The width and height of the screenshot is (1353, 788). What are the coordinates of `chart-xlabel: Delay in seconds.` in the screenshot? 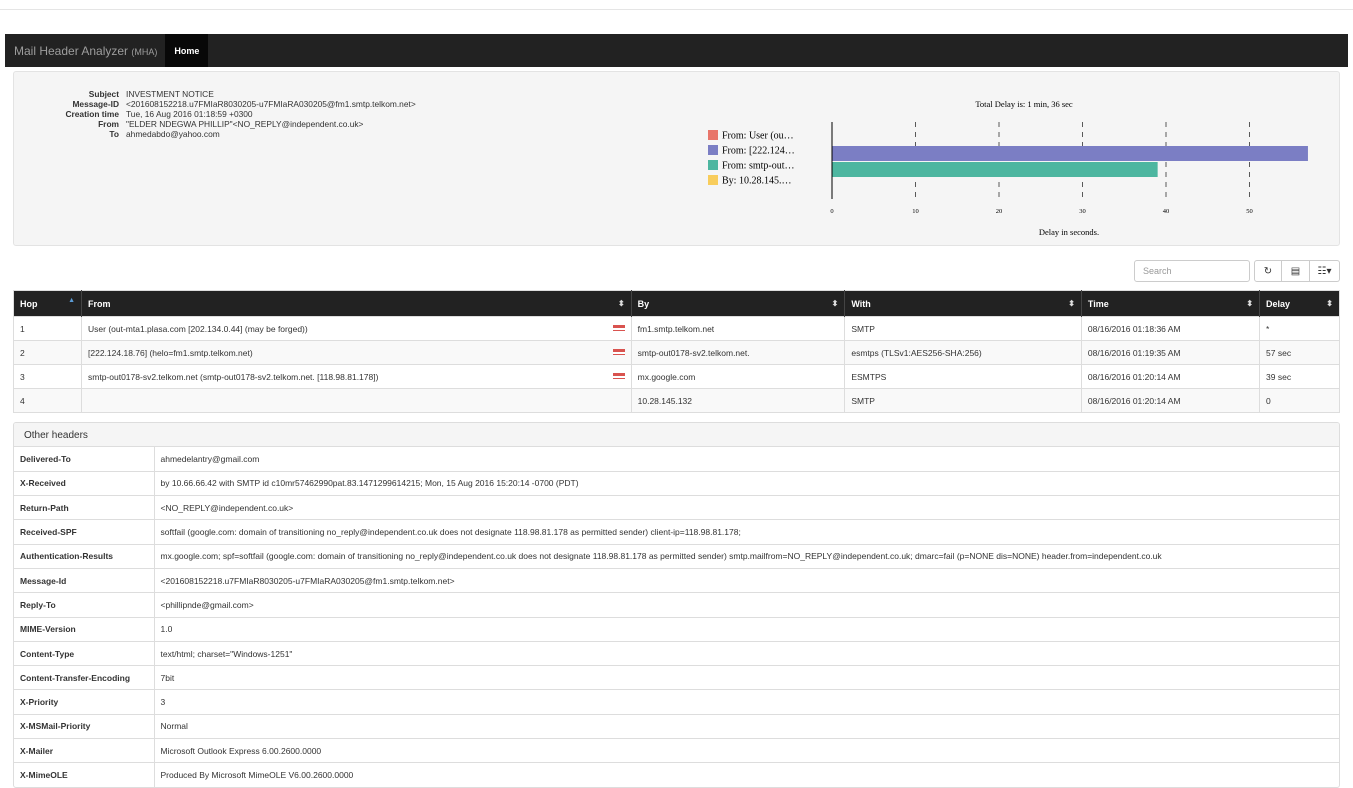 It's located at (1069, 232).